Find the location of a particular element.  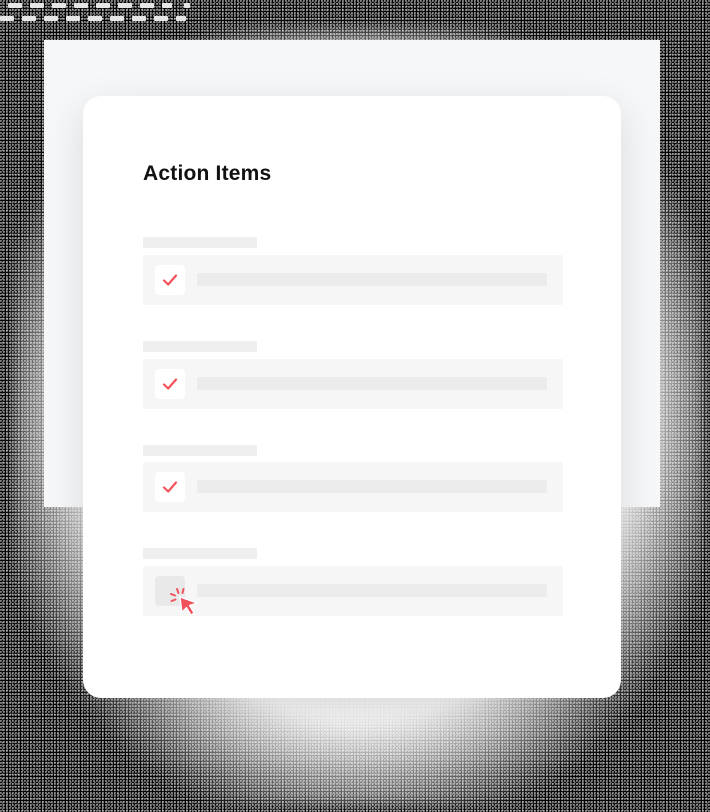

decorative-dashes is located at coordinates (100, 15).